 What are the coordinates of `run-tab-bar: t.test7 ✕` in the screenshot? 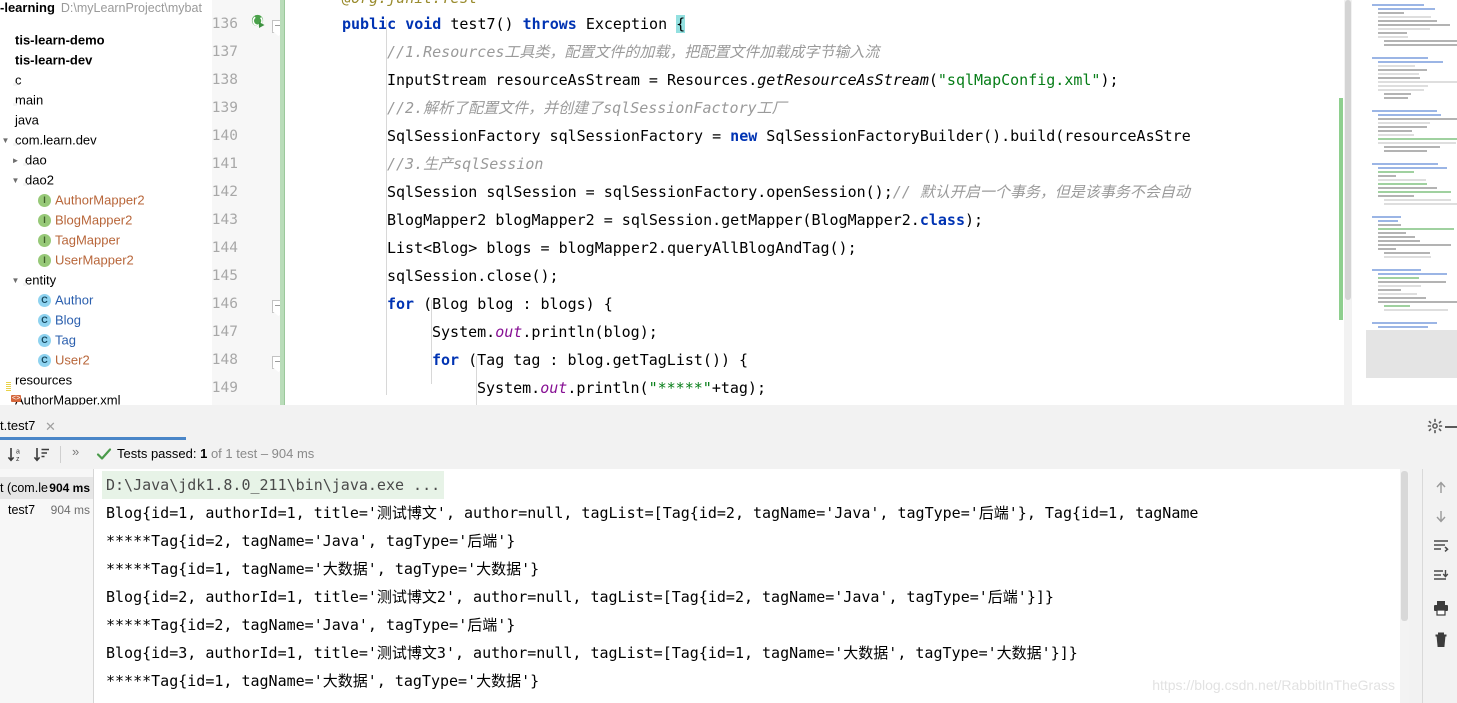 It's located at (728, 426).